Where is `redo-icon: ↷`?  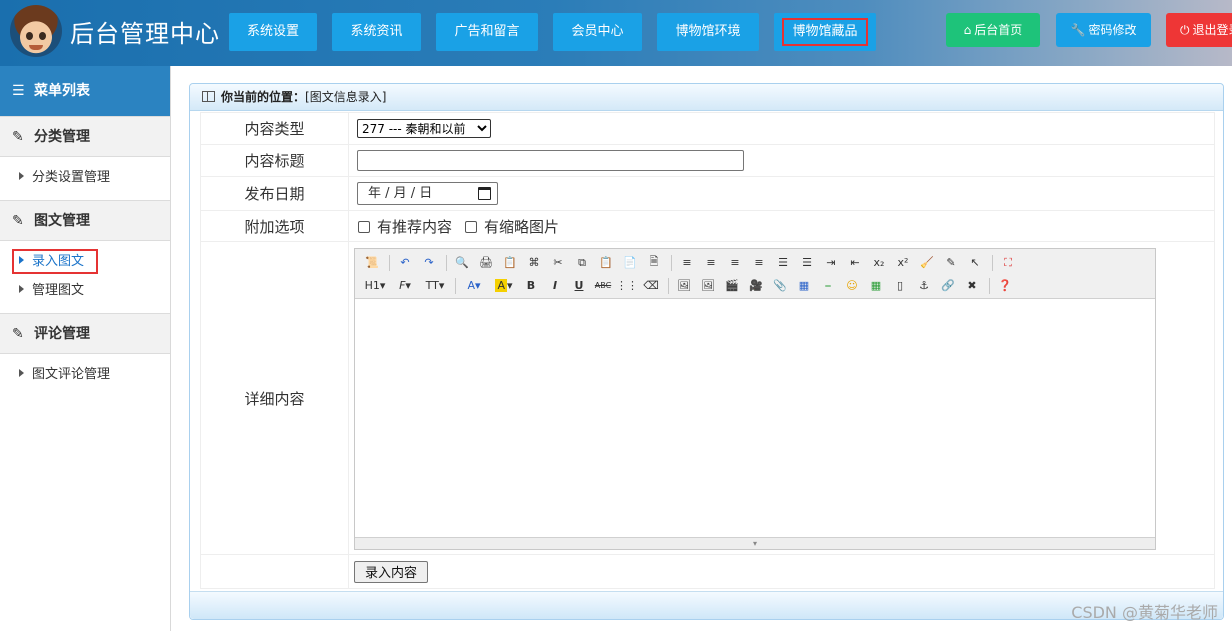 redo-icon: ↷ is located at coordinates (429, 263).